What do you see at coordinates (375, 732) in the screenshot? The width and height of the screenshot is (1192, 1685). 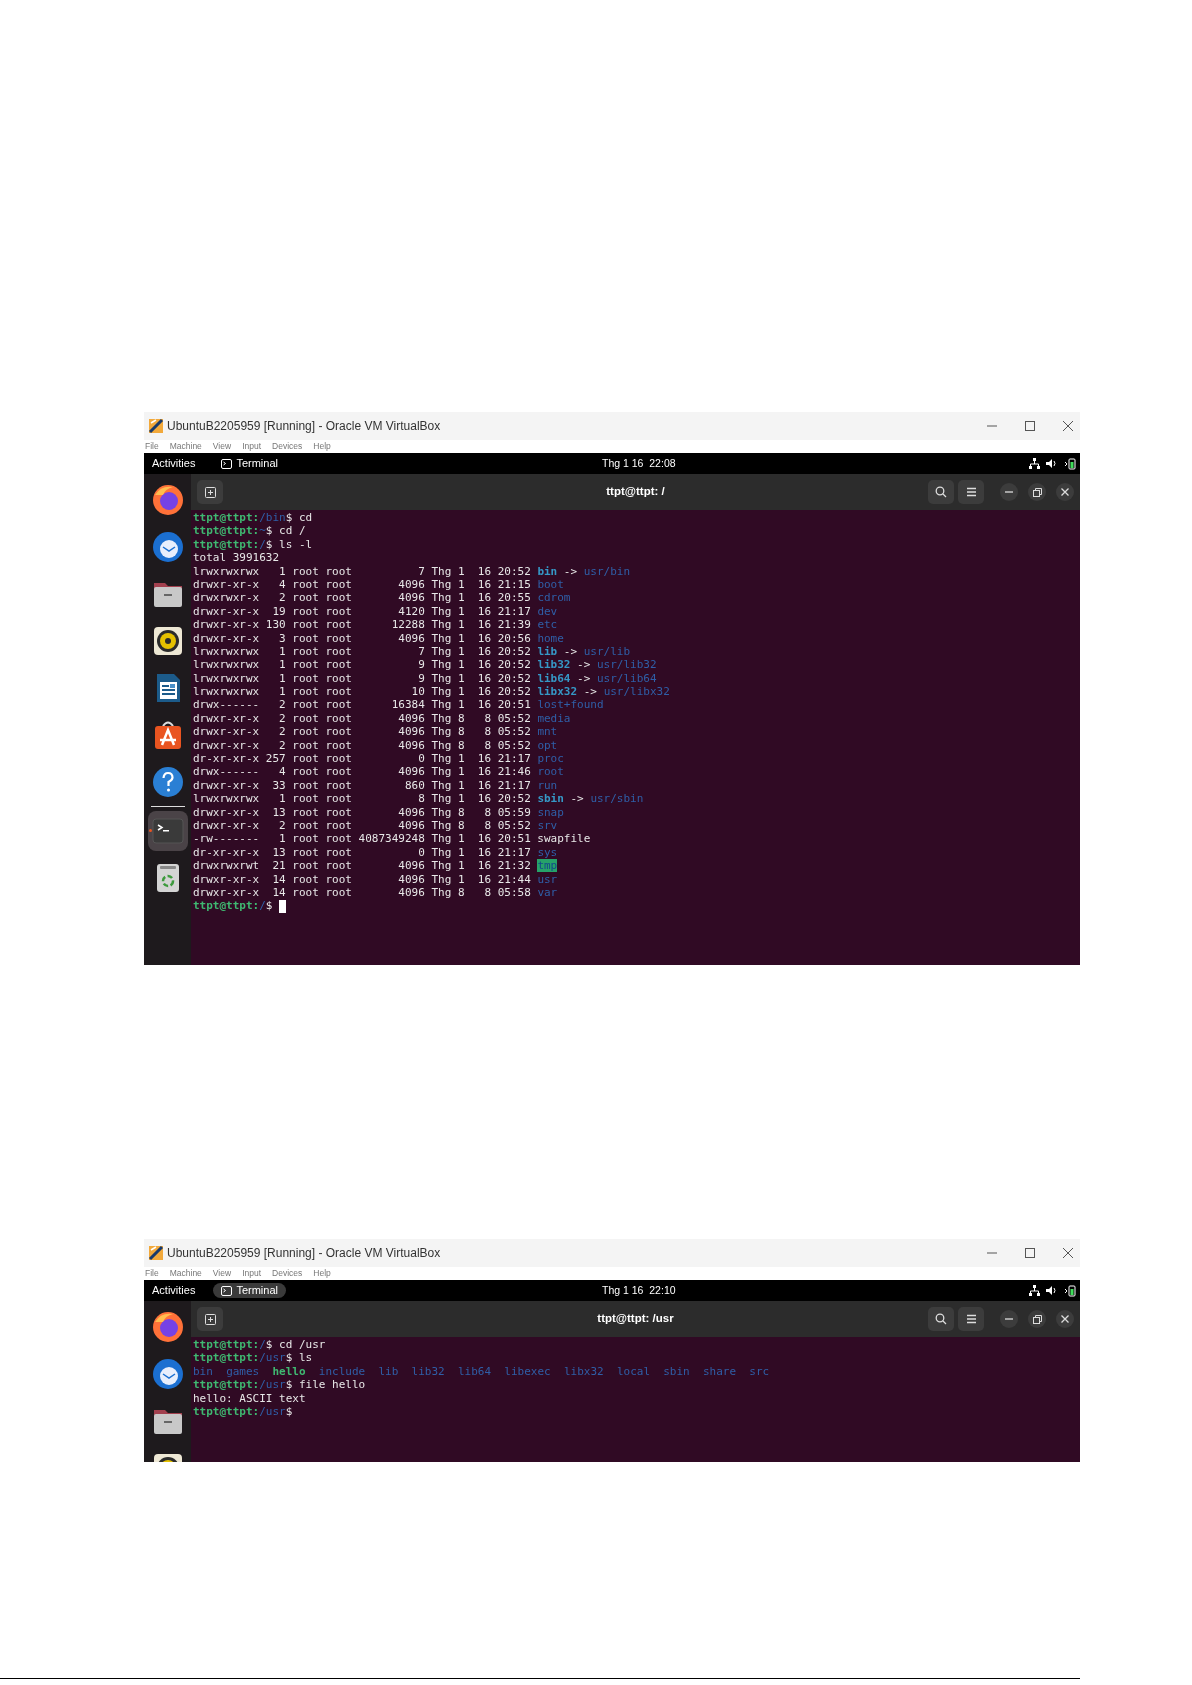 I see `terminal-line: drwxr-xr-x 2 root root 4096 Thg 8 8 05:52 mnt` at bounding box center [375, 732].